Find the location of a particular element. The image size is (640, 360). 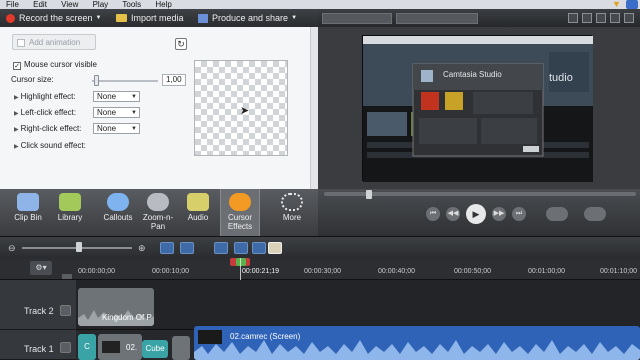

video-canvas: Camtasia Studio tudio is located at coordinates (477, 108).